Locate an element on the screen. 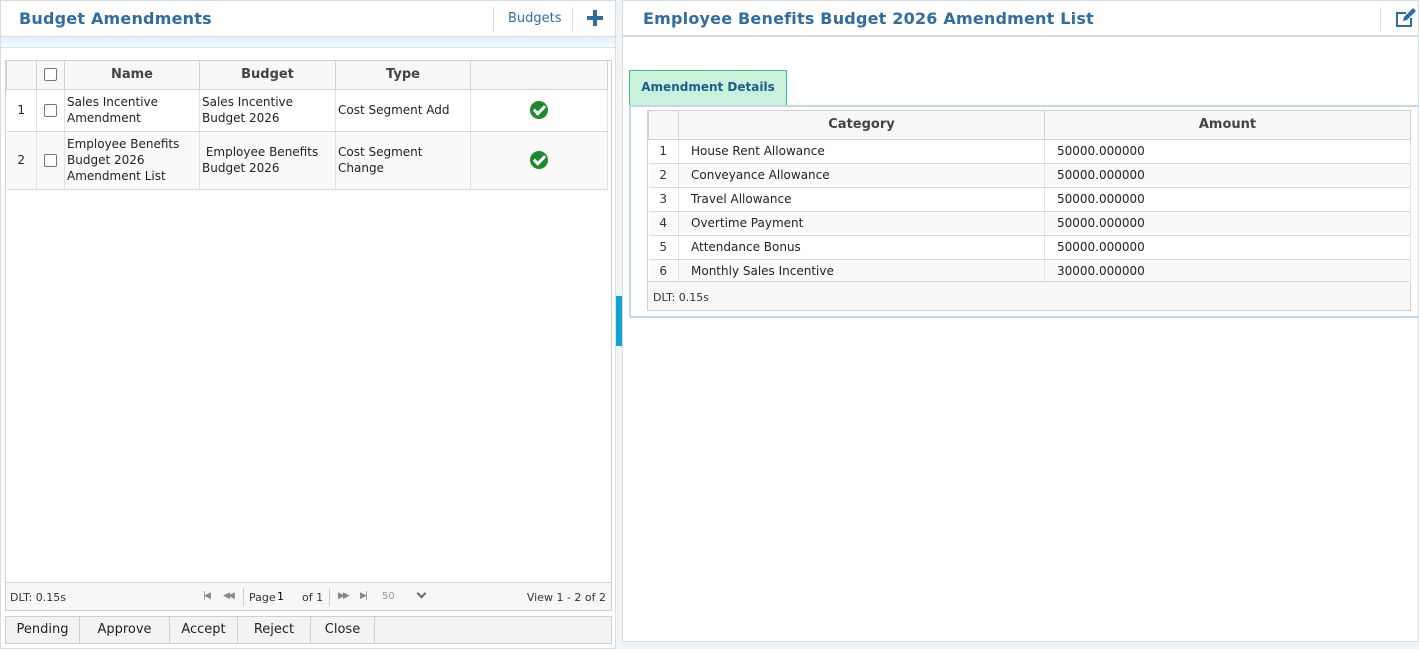 This screenshot has width=1419, height=649. select-all-checkbox is located at coordinates (50, 75).